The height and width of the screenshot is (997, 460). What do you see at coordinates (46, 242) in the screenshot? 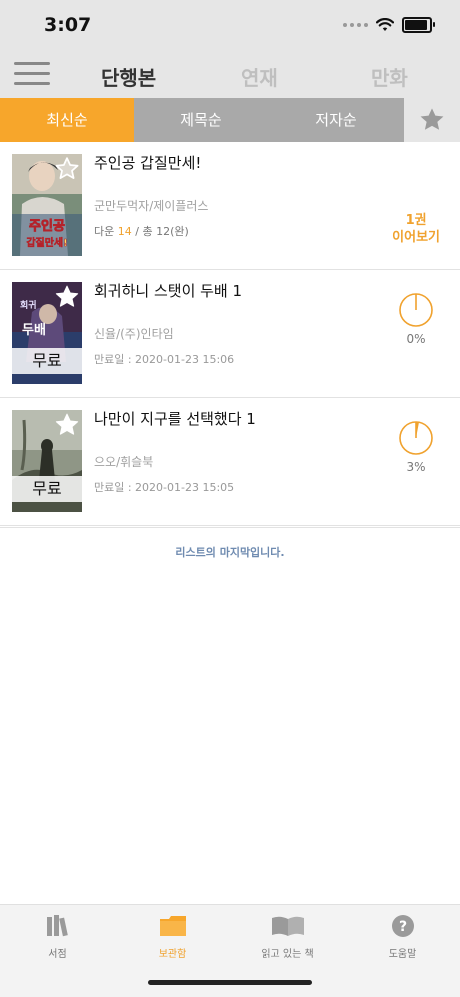
I see `svg-text: 갑질만세!` at bounding box center [46, 242].